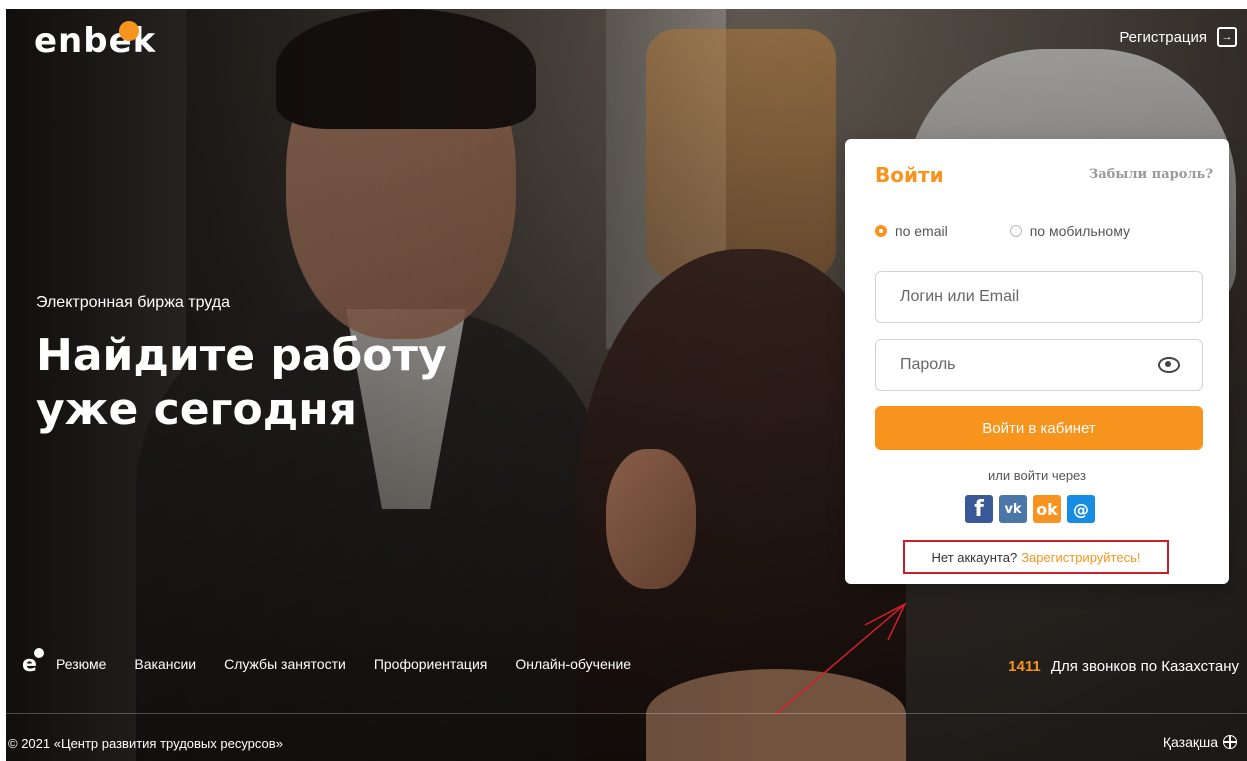 This screenshot has height=761, width=1247. What do you see at coordinates (1230, 742) in the screenshot?
I see `globe-icon` at bounding box center [1230, 742].